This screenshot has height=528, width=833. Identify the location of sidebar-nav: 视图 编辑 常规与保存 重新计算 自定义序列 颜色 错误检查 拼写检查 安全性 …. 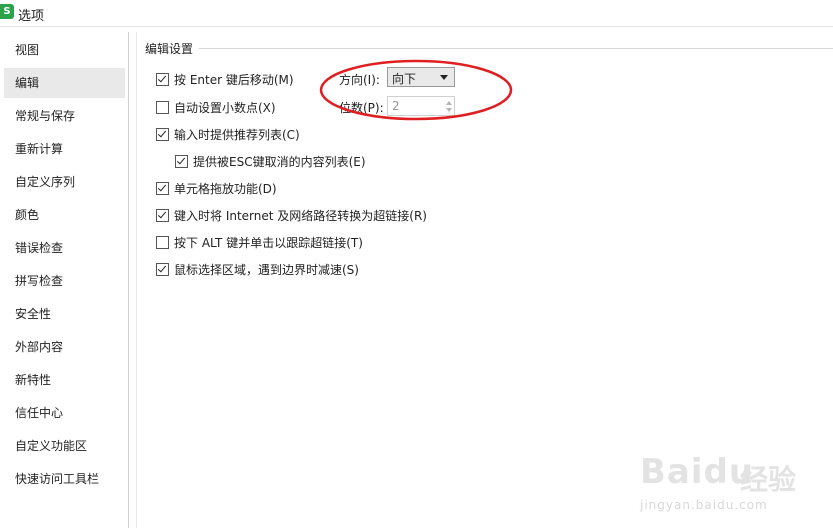
(64, 280).